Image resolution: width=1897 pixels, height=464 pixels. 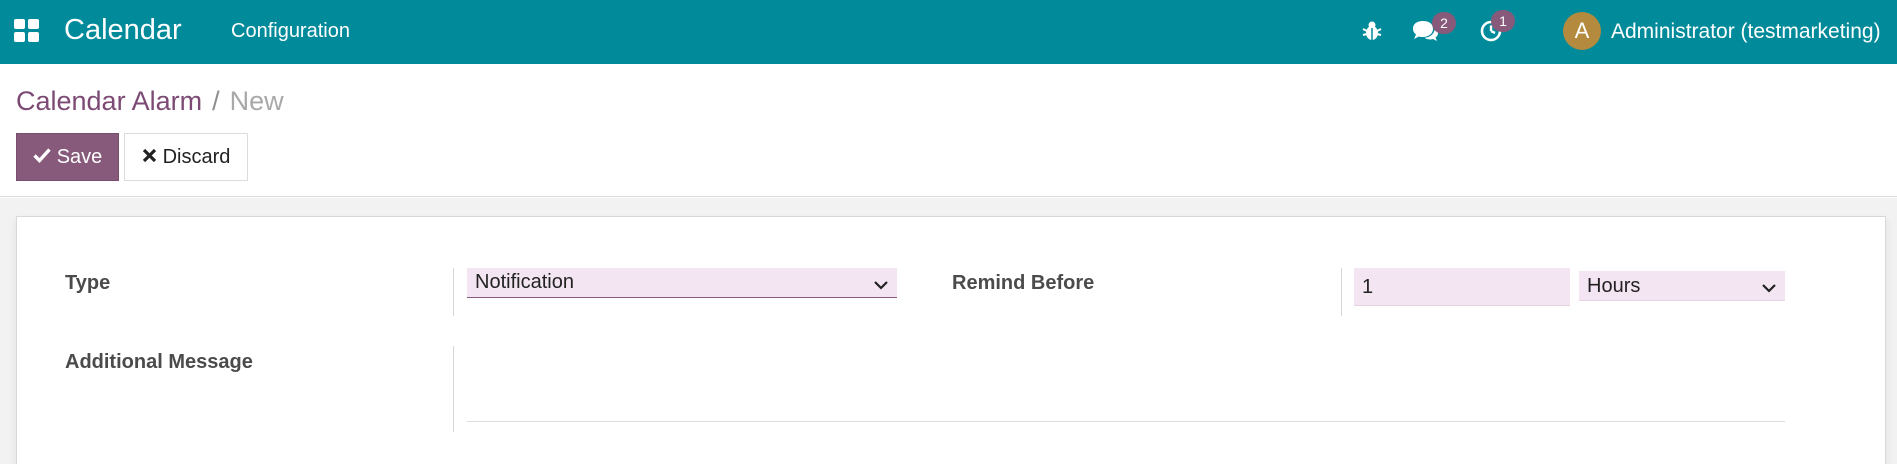 What do you see at coordinates (1444, 23) in the screenshot?
I see `chat-count-badge: 2` at bounding box center [1444, 23].